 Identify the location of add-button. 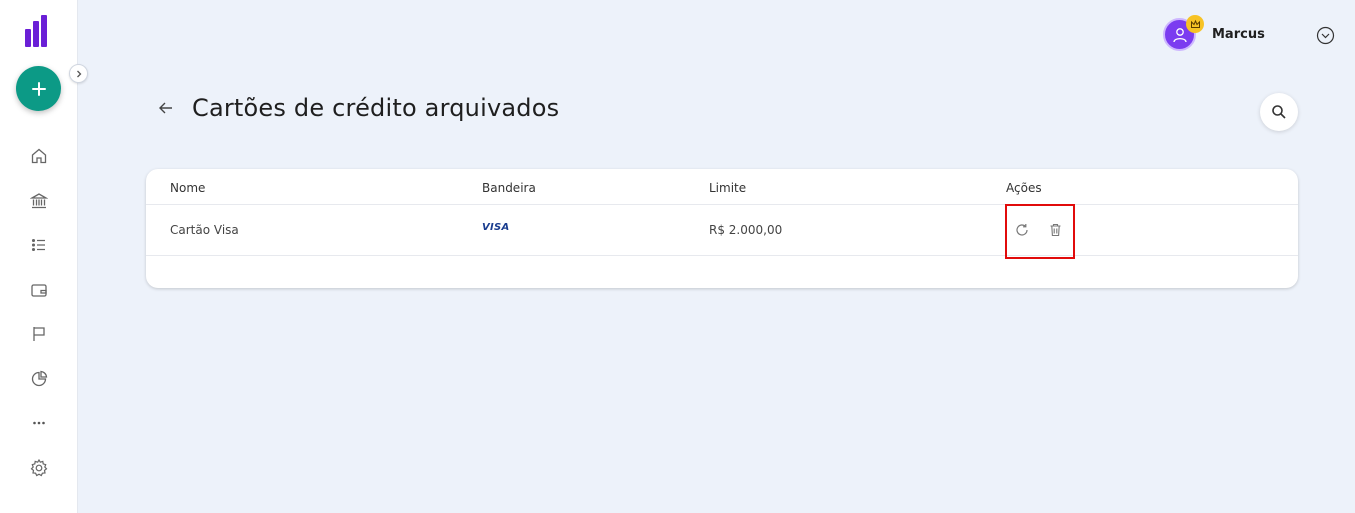
(38, 88).